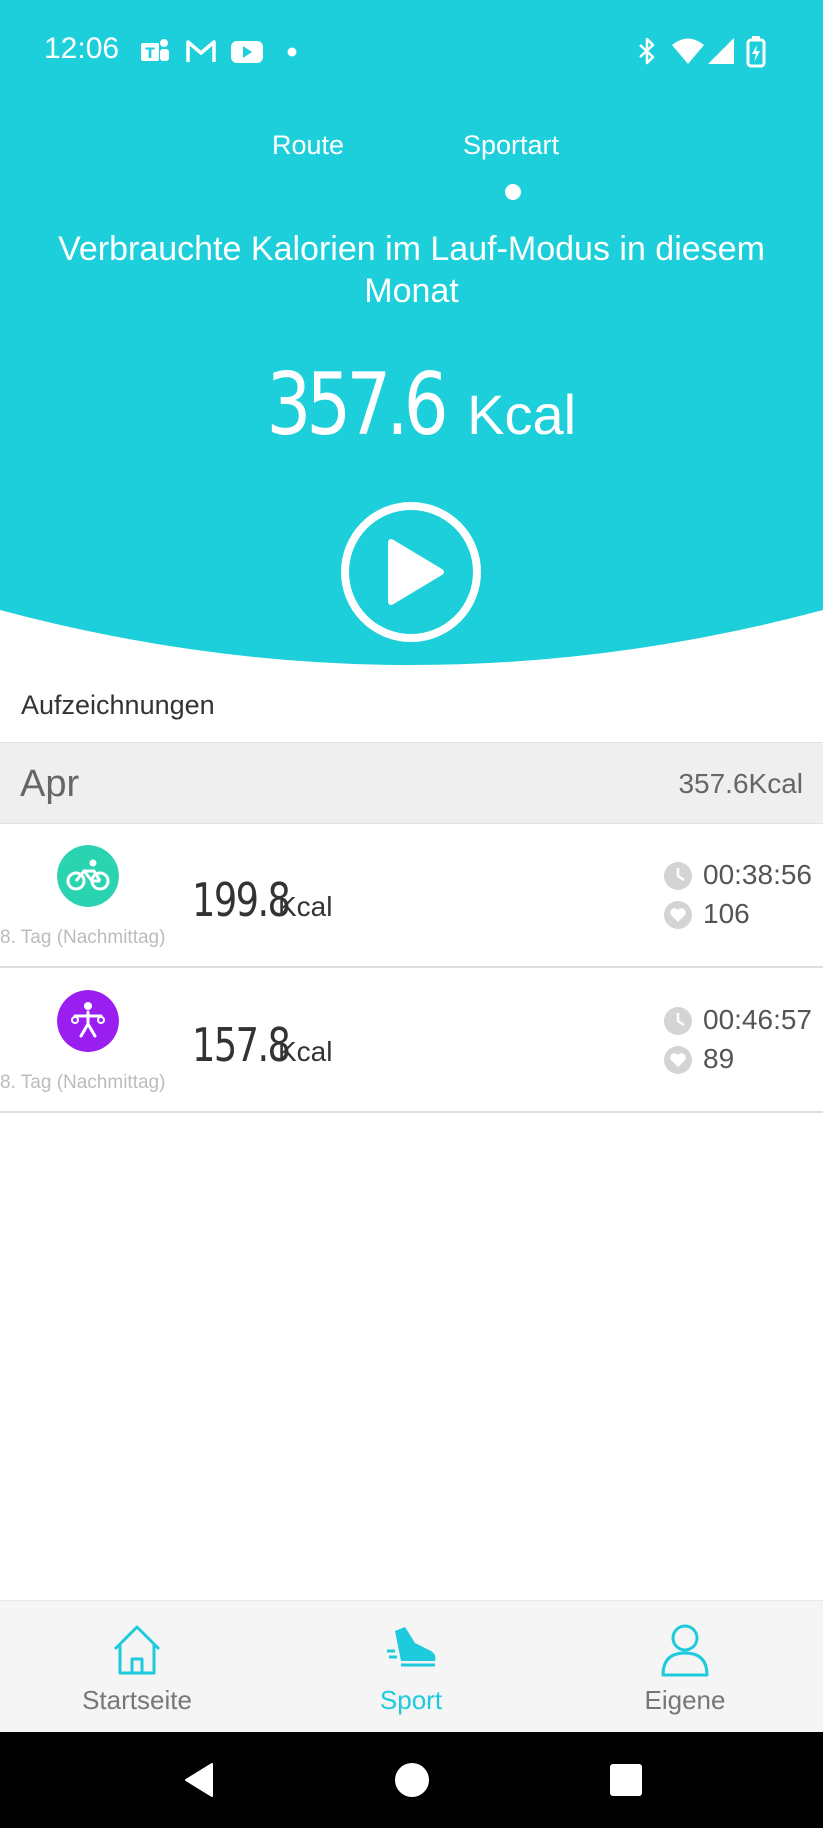 Image resolution: width=823 pixels, height=1828 pixels. What do you see at coordinates (292, 52) in the screenshot?
I see `dot-icon` at bounding box center [292, 52].